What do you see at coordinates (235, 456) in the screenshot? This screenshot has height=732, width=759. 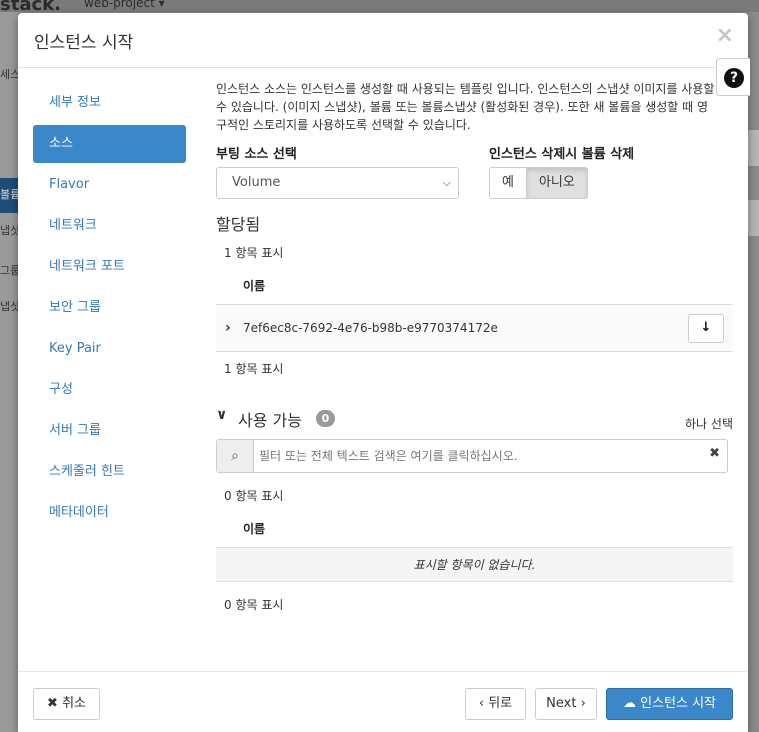 I see `search-icon: ⌕` at bounding box center [235, 456].